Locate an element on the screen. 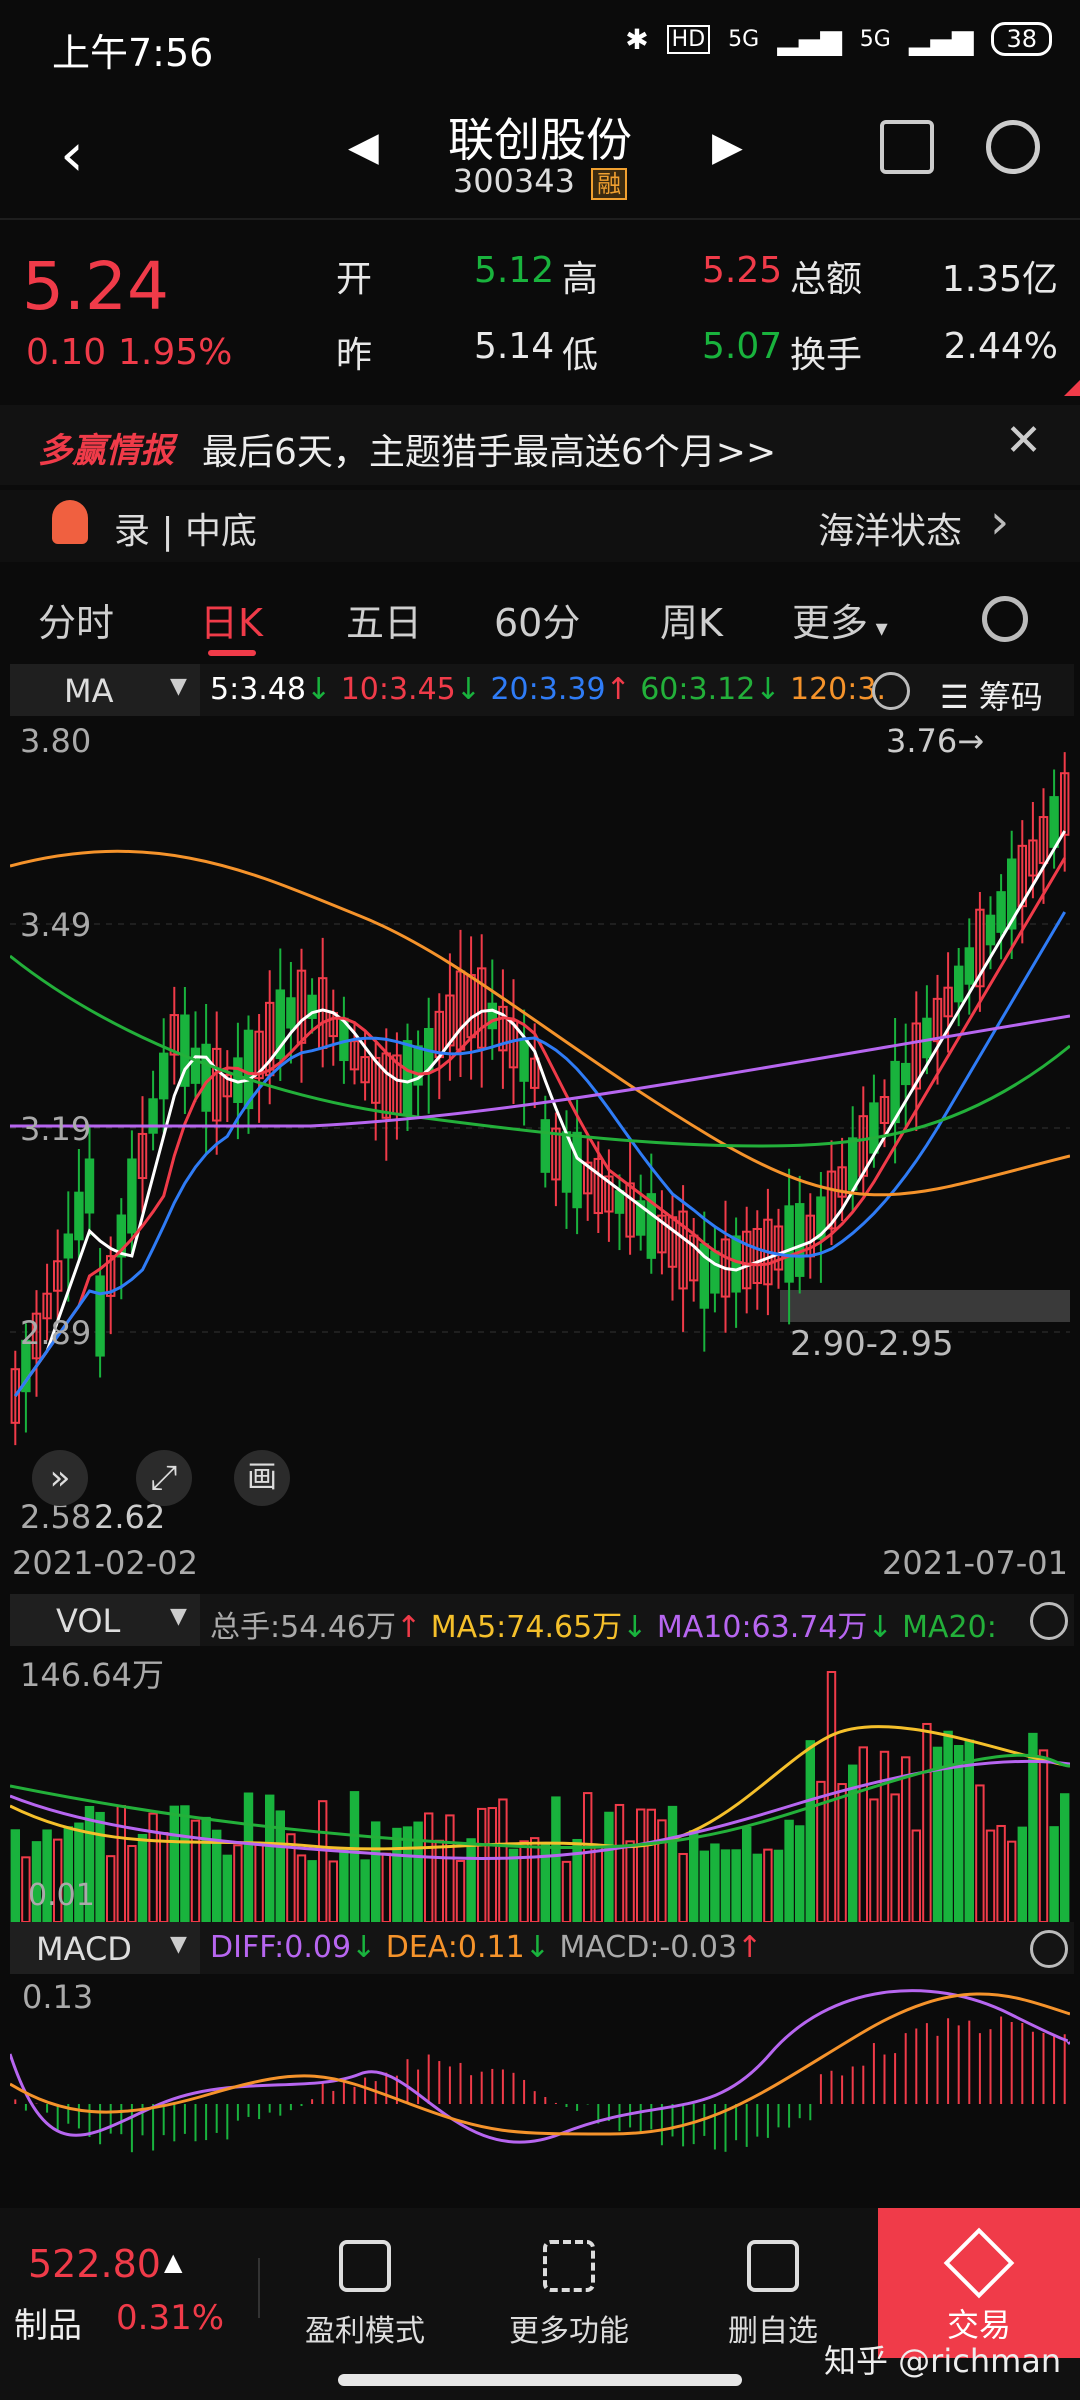 This screenshot has height=2400, width=1080. amount-label: 总额 is located at coordinates (826, 279).